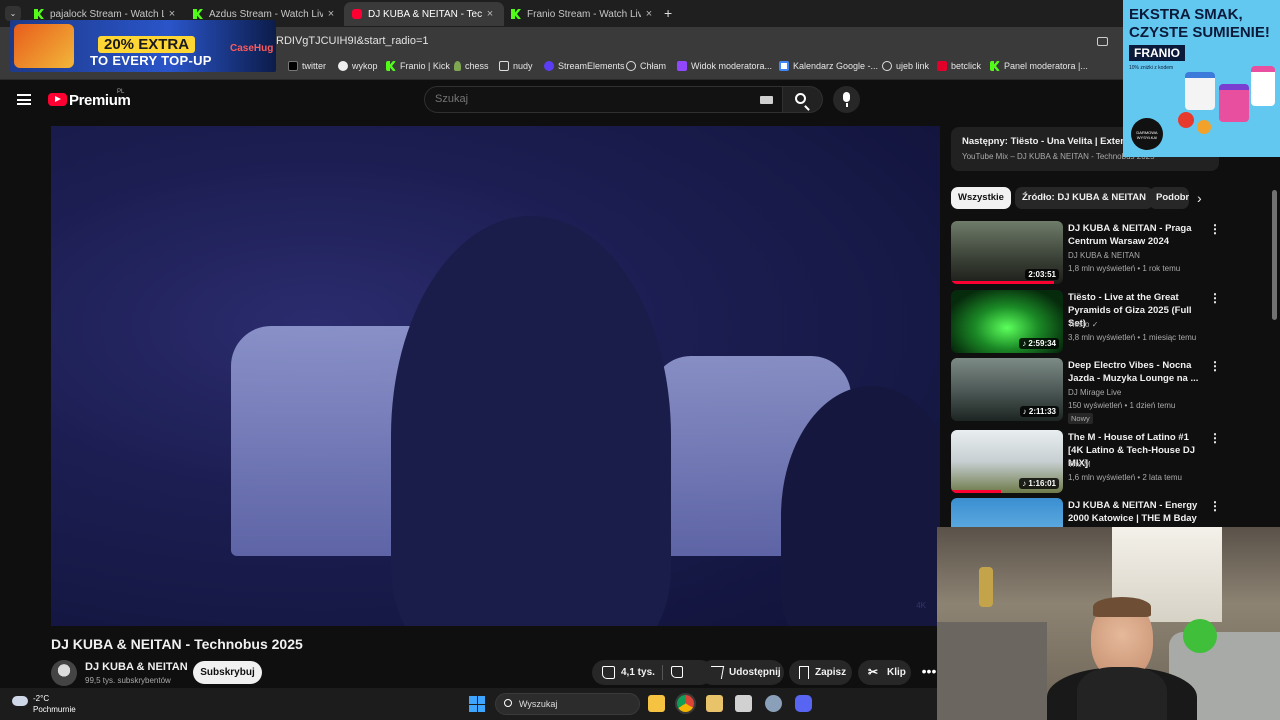 The width and height of the screenshot is (1280, 720). Describe the element at coordinates (1080, 418) in the screenshot. I see `new-badge: Nowy` at that location.